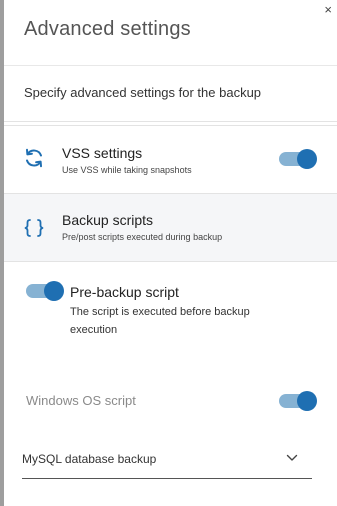 The width and height of the screenshot is (337, 506). I want to click on backup-scripts-title: Backup scripts, so click(108, 220).